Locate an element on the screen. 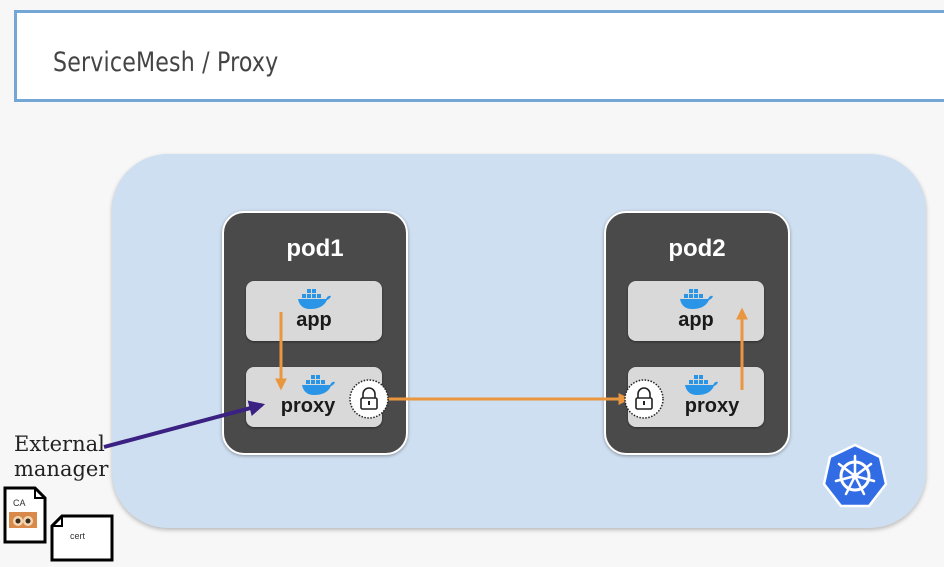 This screenshot has width=944, height=567. ca-document: CA is located at coordinates (25, 515).